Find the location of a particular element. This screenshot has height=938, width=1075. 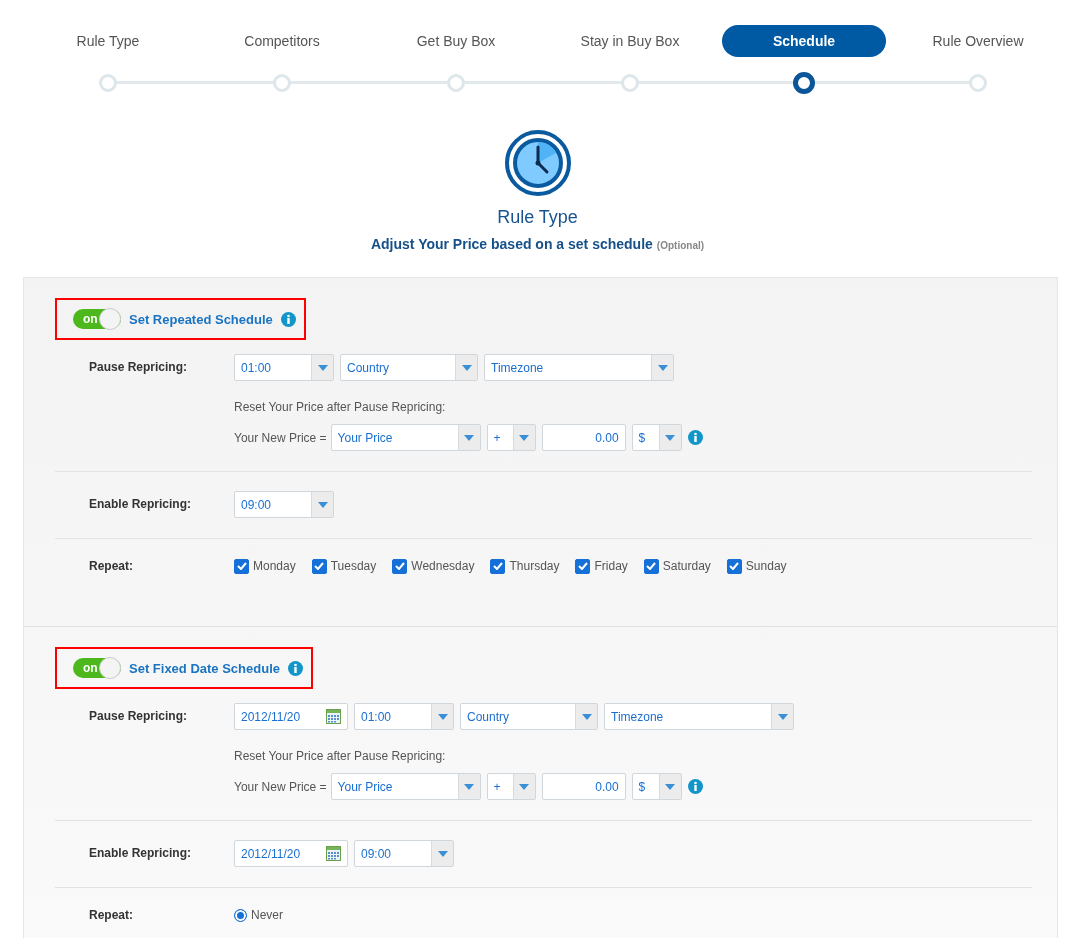

radio-button is located at coordinates (240, 915).